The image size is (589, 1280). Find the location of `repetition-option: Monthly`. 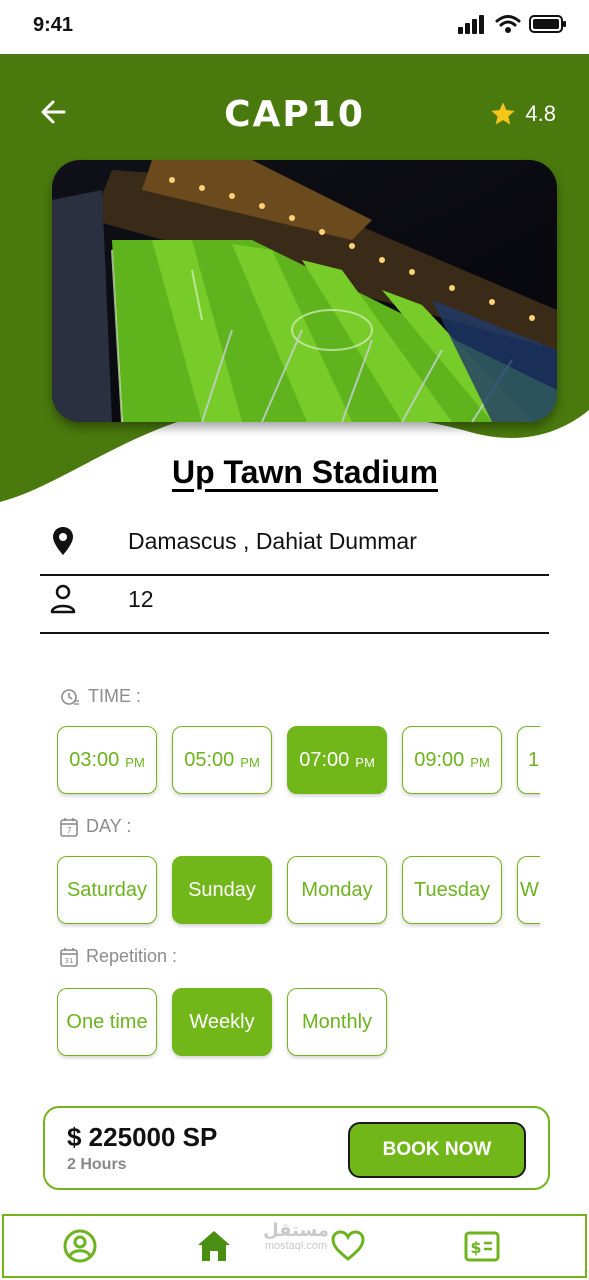

repetition-option: Monthly is located at coordinates (337, 1022).